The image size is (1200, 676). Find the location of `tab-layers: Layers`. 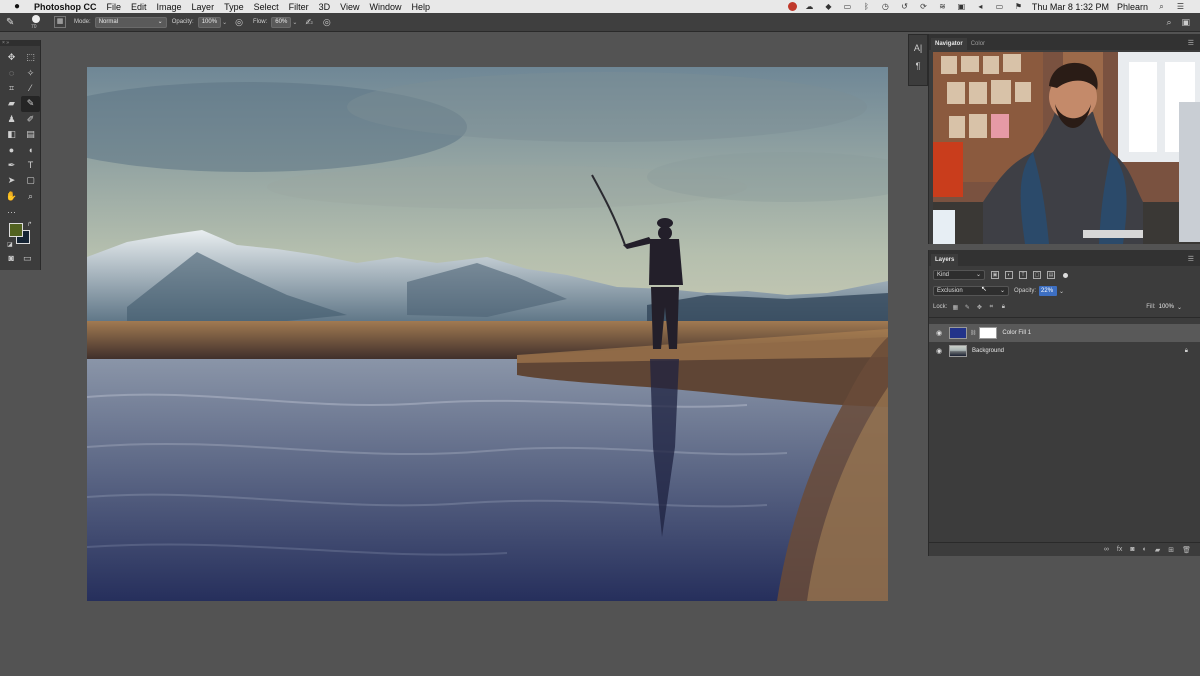

tab-layers: Layers is located at coordinates (945, 260).